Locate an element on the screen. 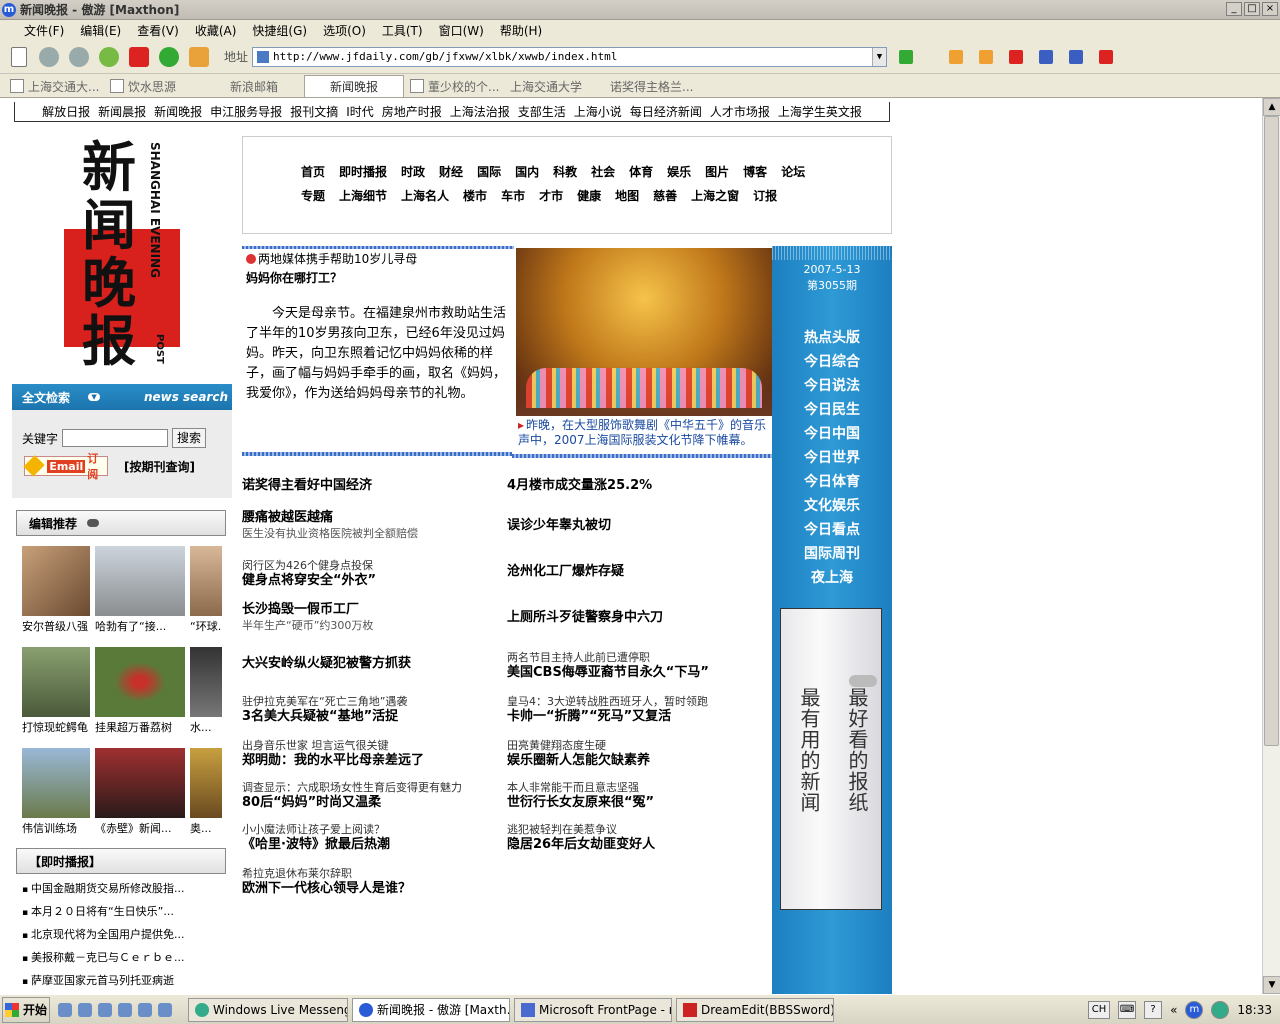 Image resolution: width=1280 pixels, height=1024 pixels. min-tab-button is located at coordinates (1046, 57).